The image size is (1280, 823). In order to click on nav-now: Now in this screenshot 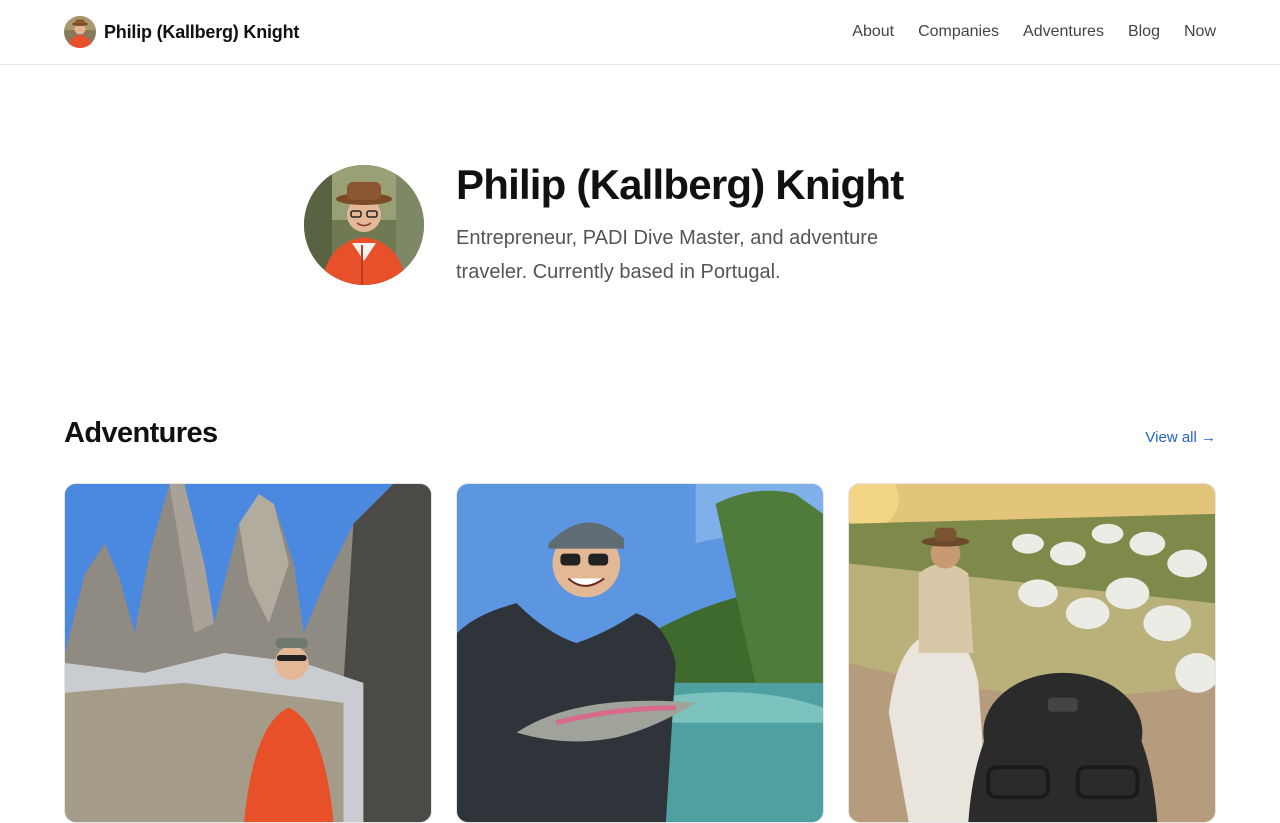, I will do `click(1200, 32)`.